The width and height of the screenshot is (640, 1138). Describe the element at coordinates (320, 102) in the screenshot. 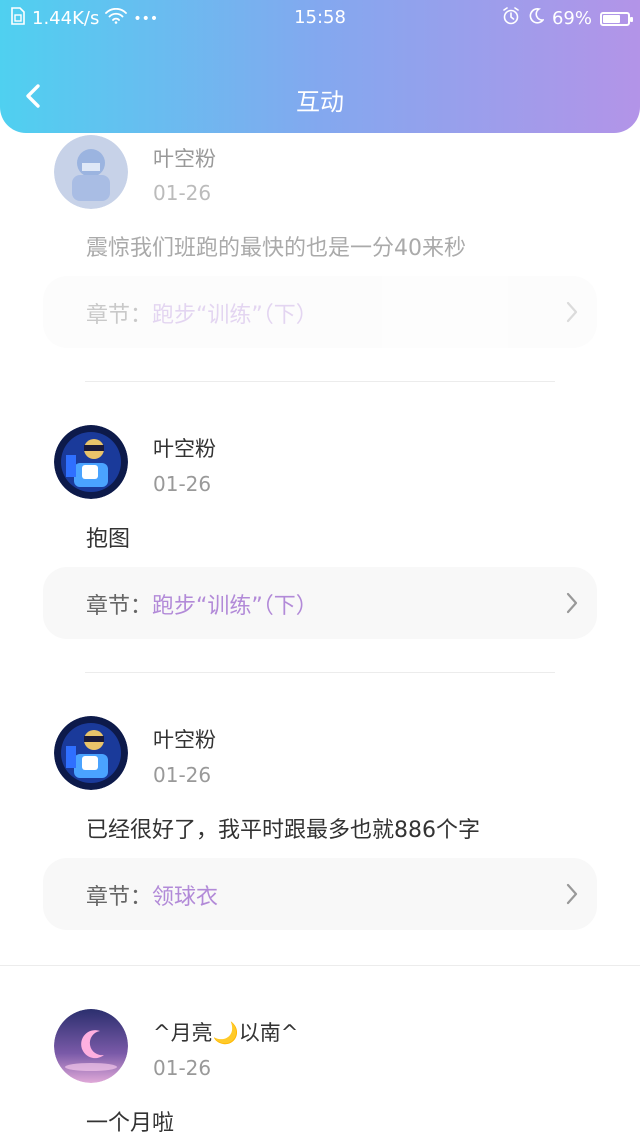

I see `page-title: 互动` at that location.